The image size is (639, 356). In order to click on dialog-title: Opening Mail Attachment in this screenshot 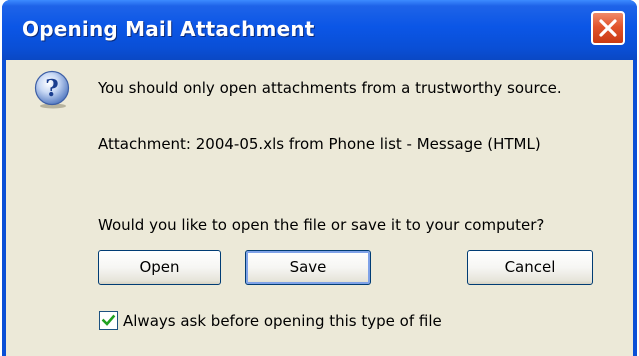, I will do `click(168, 29)`.